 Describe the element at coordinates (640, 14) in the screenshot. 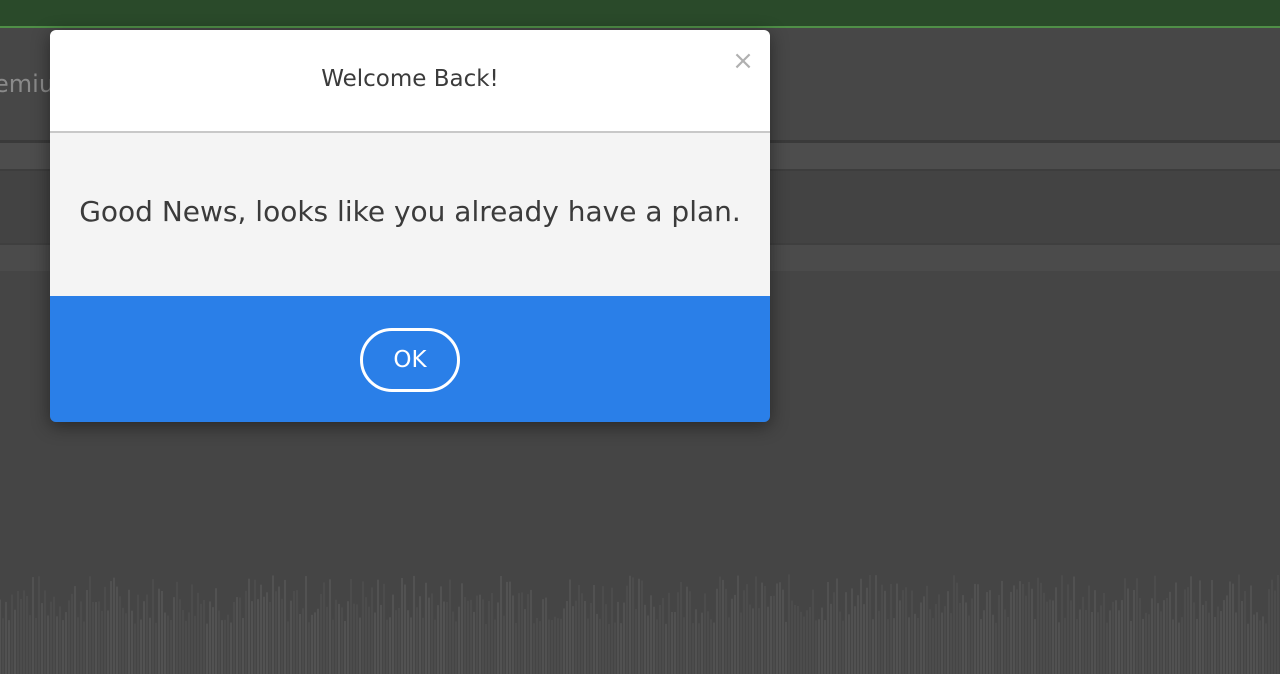

I see `top-bar` at that location.